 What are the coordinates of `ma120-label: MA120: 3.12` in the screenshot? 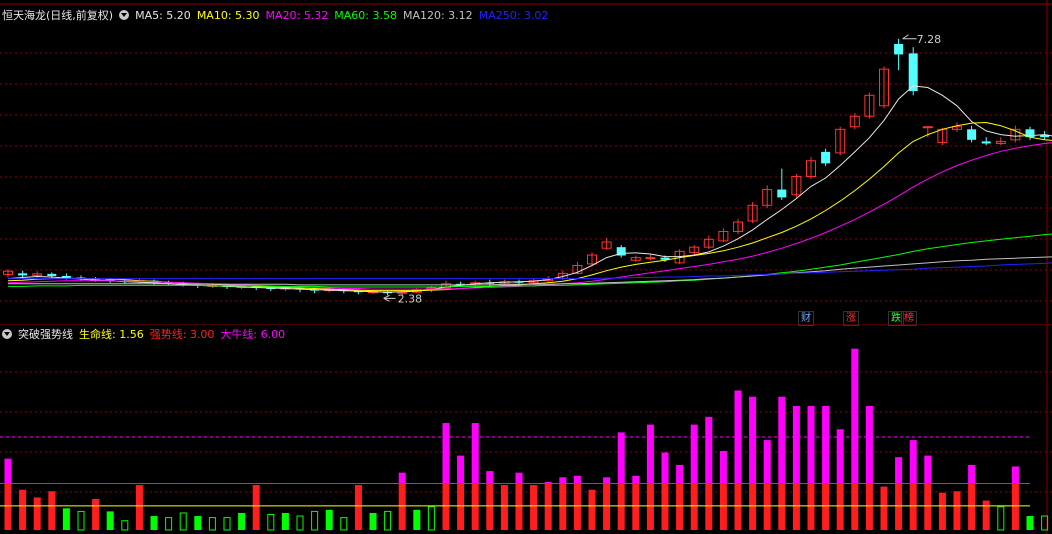 It's located at (437, 15).